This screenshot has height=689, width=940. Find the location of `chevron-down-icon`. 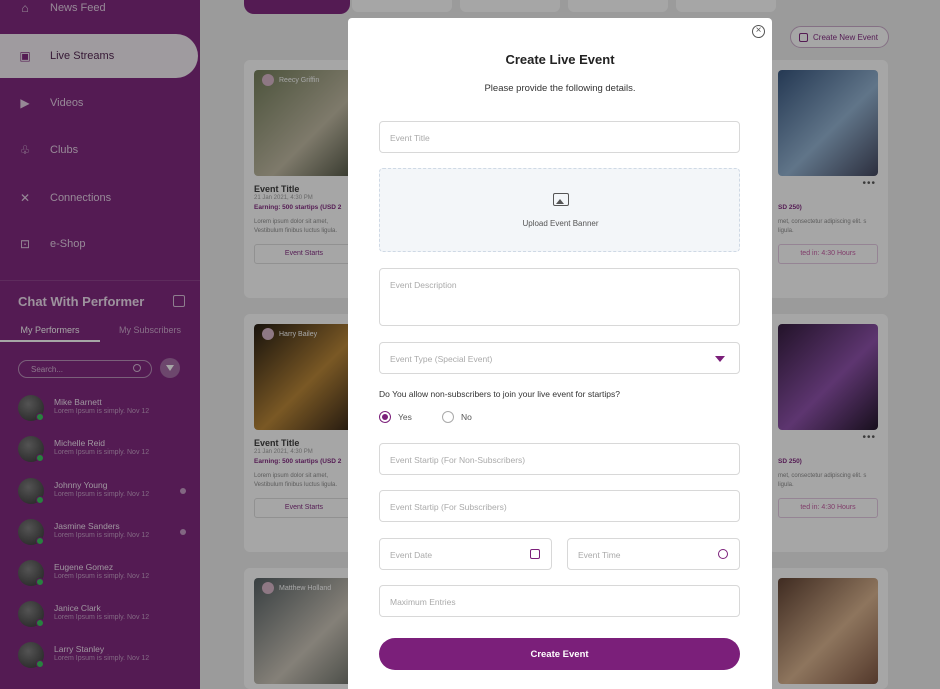

chevron-down-icon is located at coordinates (720, 359).